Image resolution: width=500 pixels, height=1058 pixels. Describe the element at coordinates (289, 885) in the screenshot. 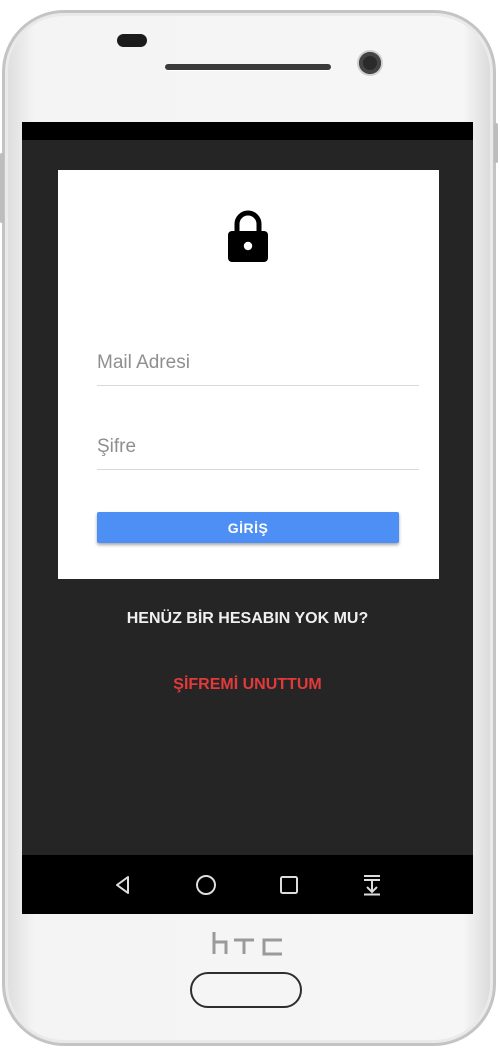

I see `recents-icon` at that location.